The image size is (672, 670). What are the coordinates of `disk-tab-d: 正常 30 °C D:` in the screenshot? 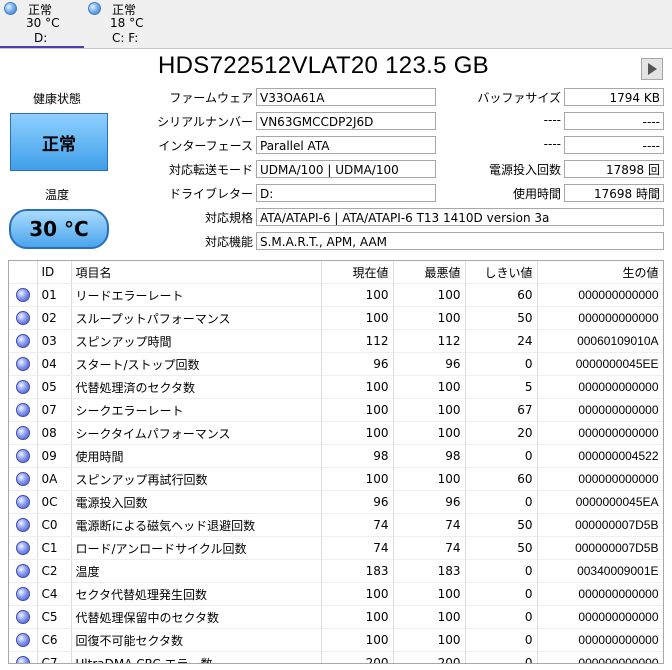 It's located at (42, 24).